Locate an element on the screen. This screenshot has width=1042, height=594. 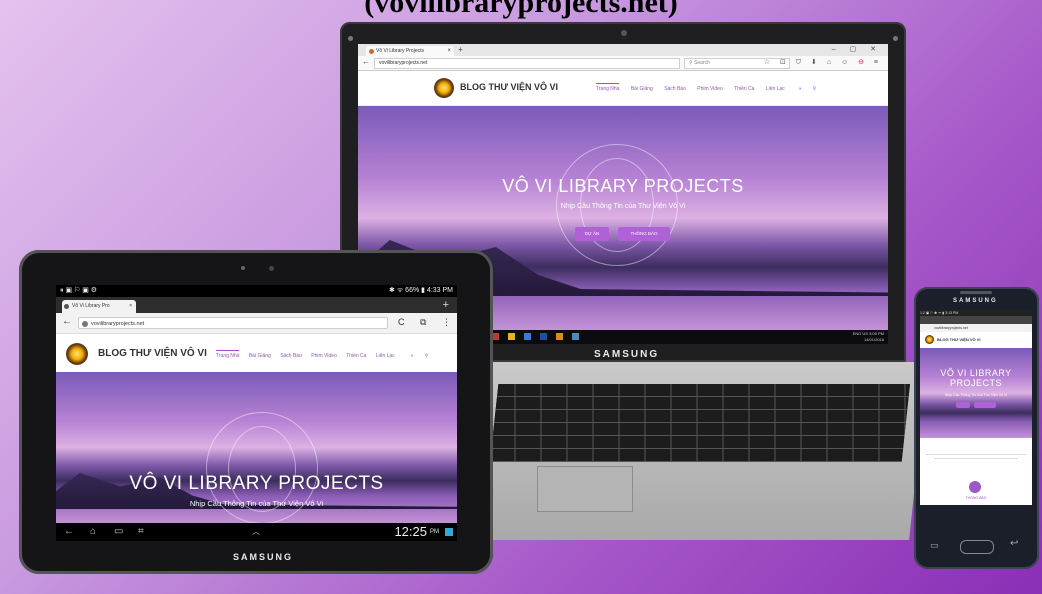
overflow-menu-icon: ⋮ is located at coordinates (446, 322).